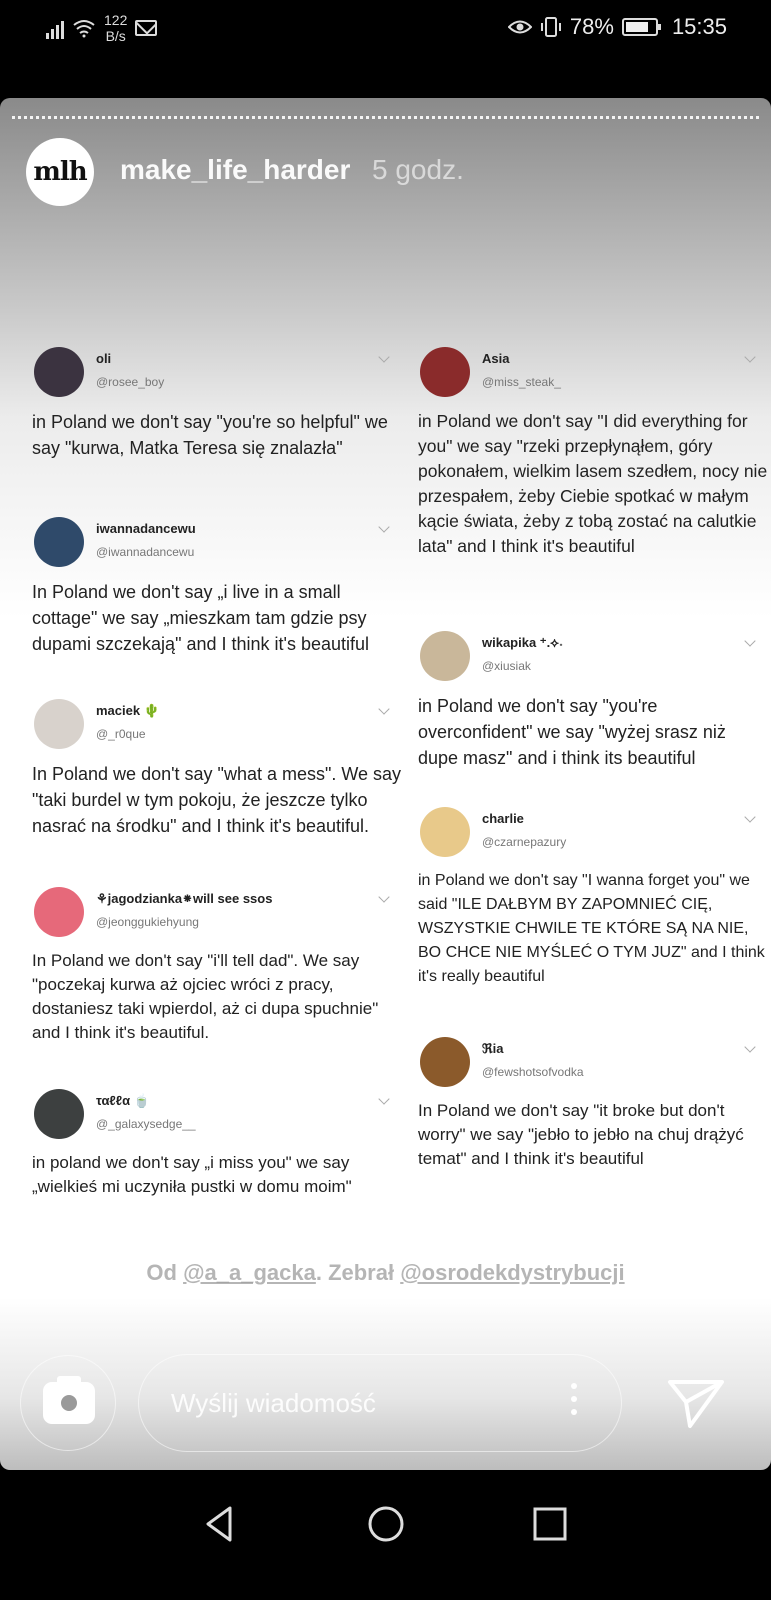 The image size is (771, 1600). What do you see at coordinates (523, 642) in the screenshot?
I see `tweet-author-name: wikapika ⁺.⟡˖` at bounding box center [523, 642].